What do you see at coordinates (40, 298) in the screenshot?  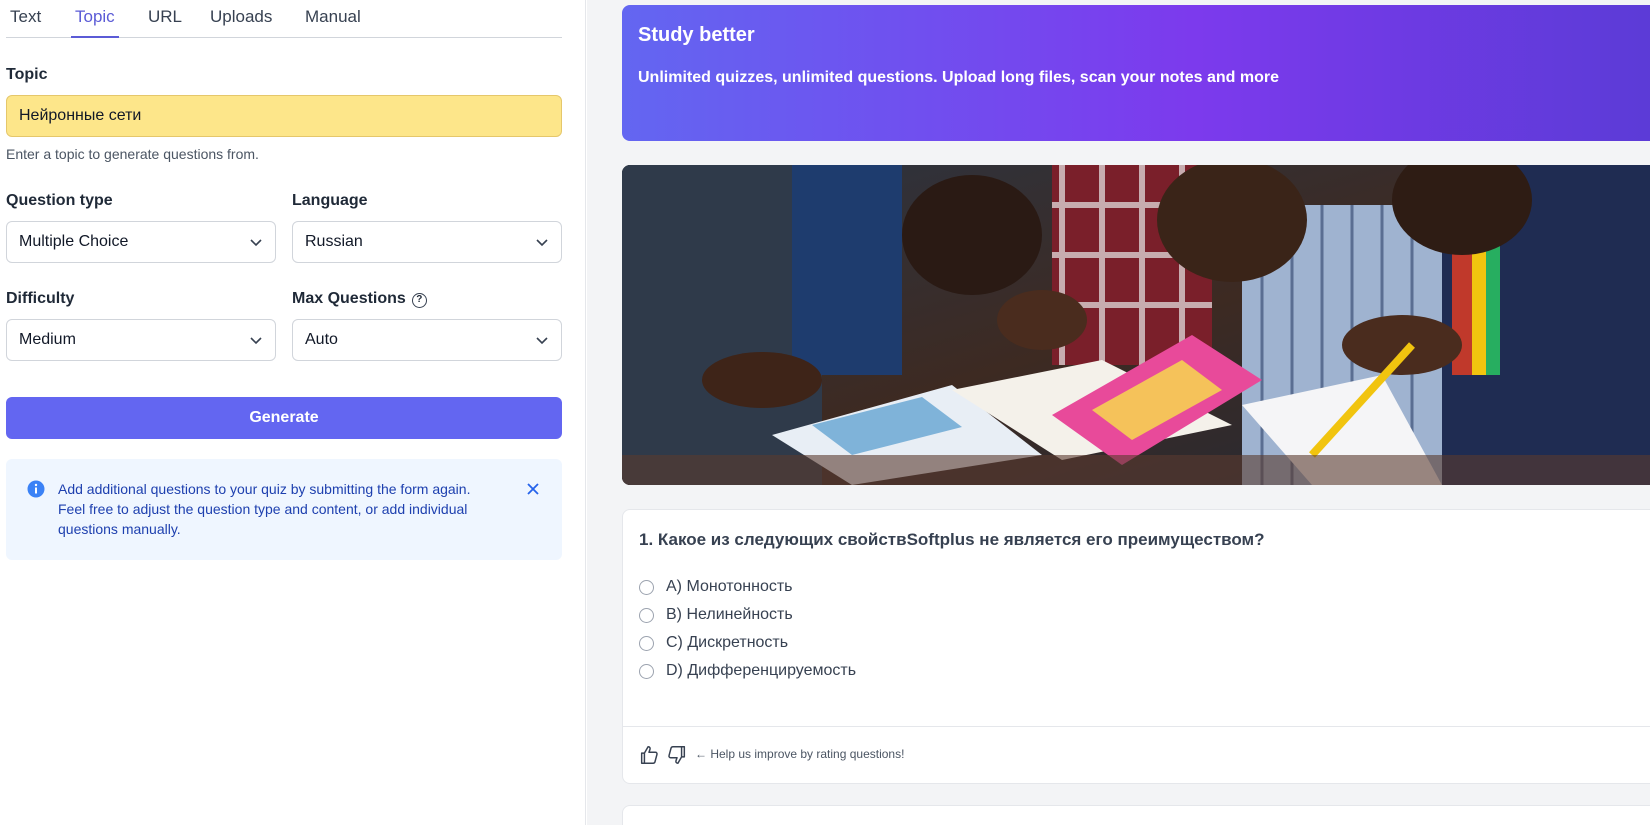 I see `difficulty-label: Difficulty` at bounding box center [40, 298].